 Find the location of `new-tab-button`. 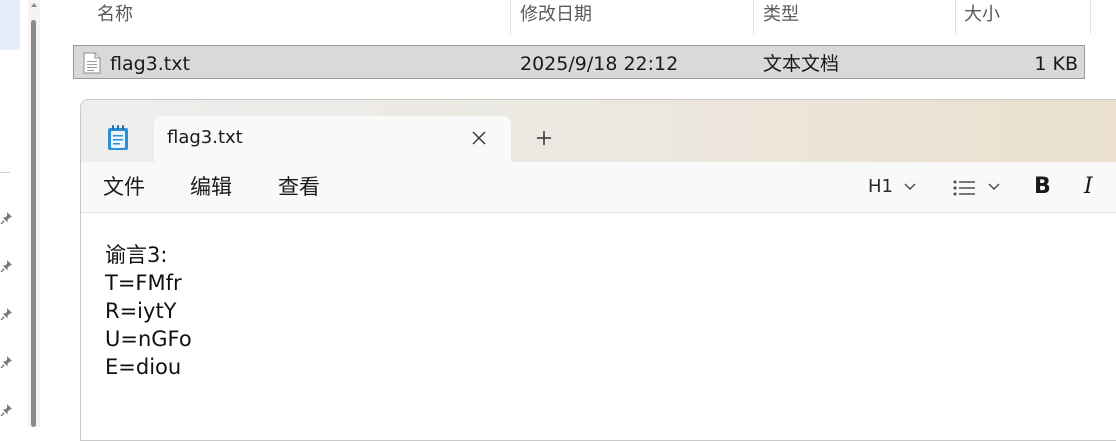

new-tab-button is located at coordinates (544, 138).